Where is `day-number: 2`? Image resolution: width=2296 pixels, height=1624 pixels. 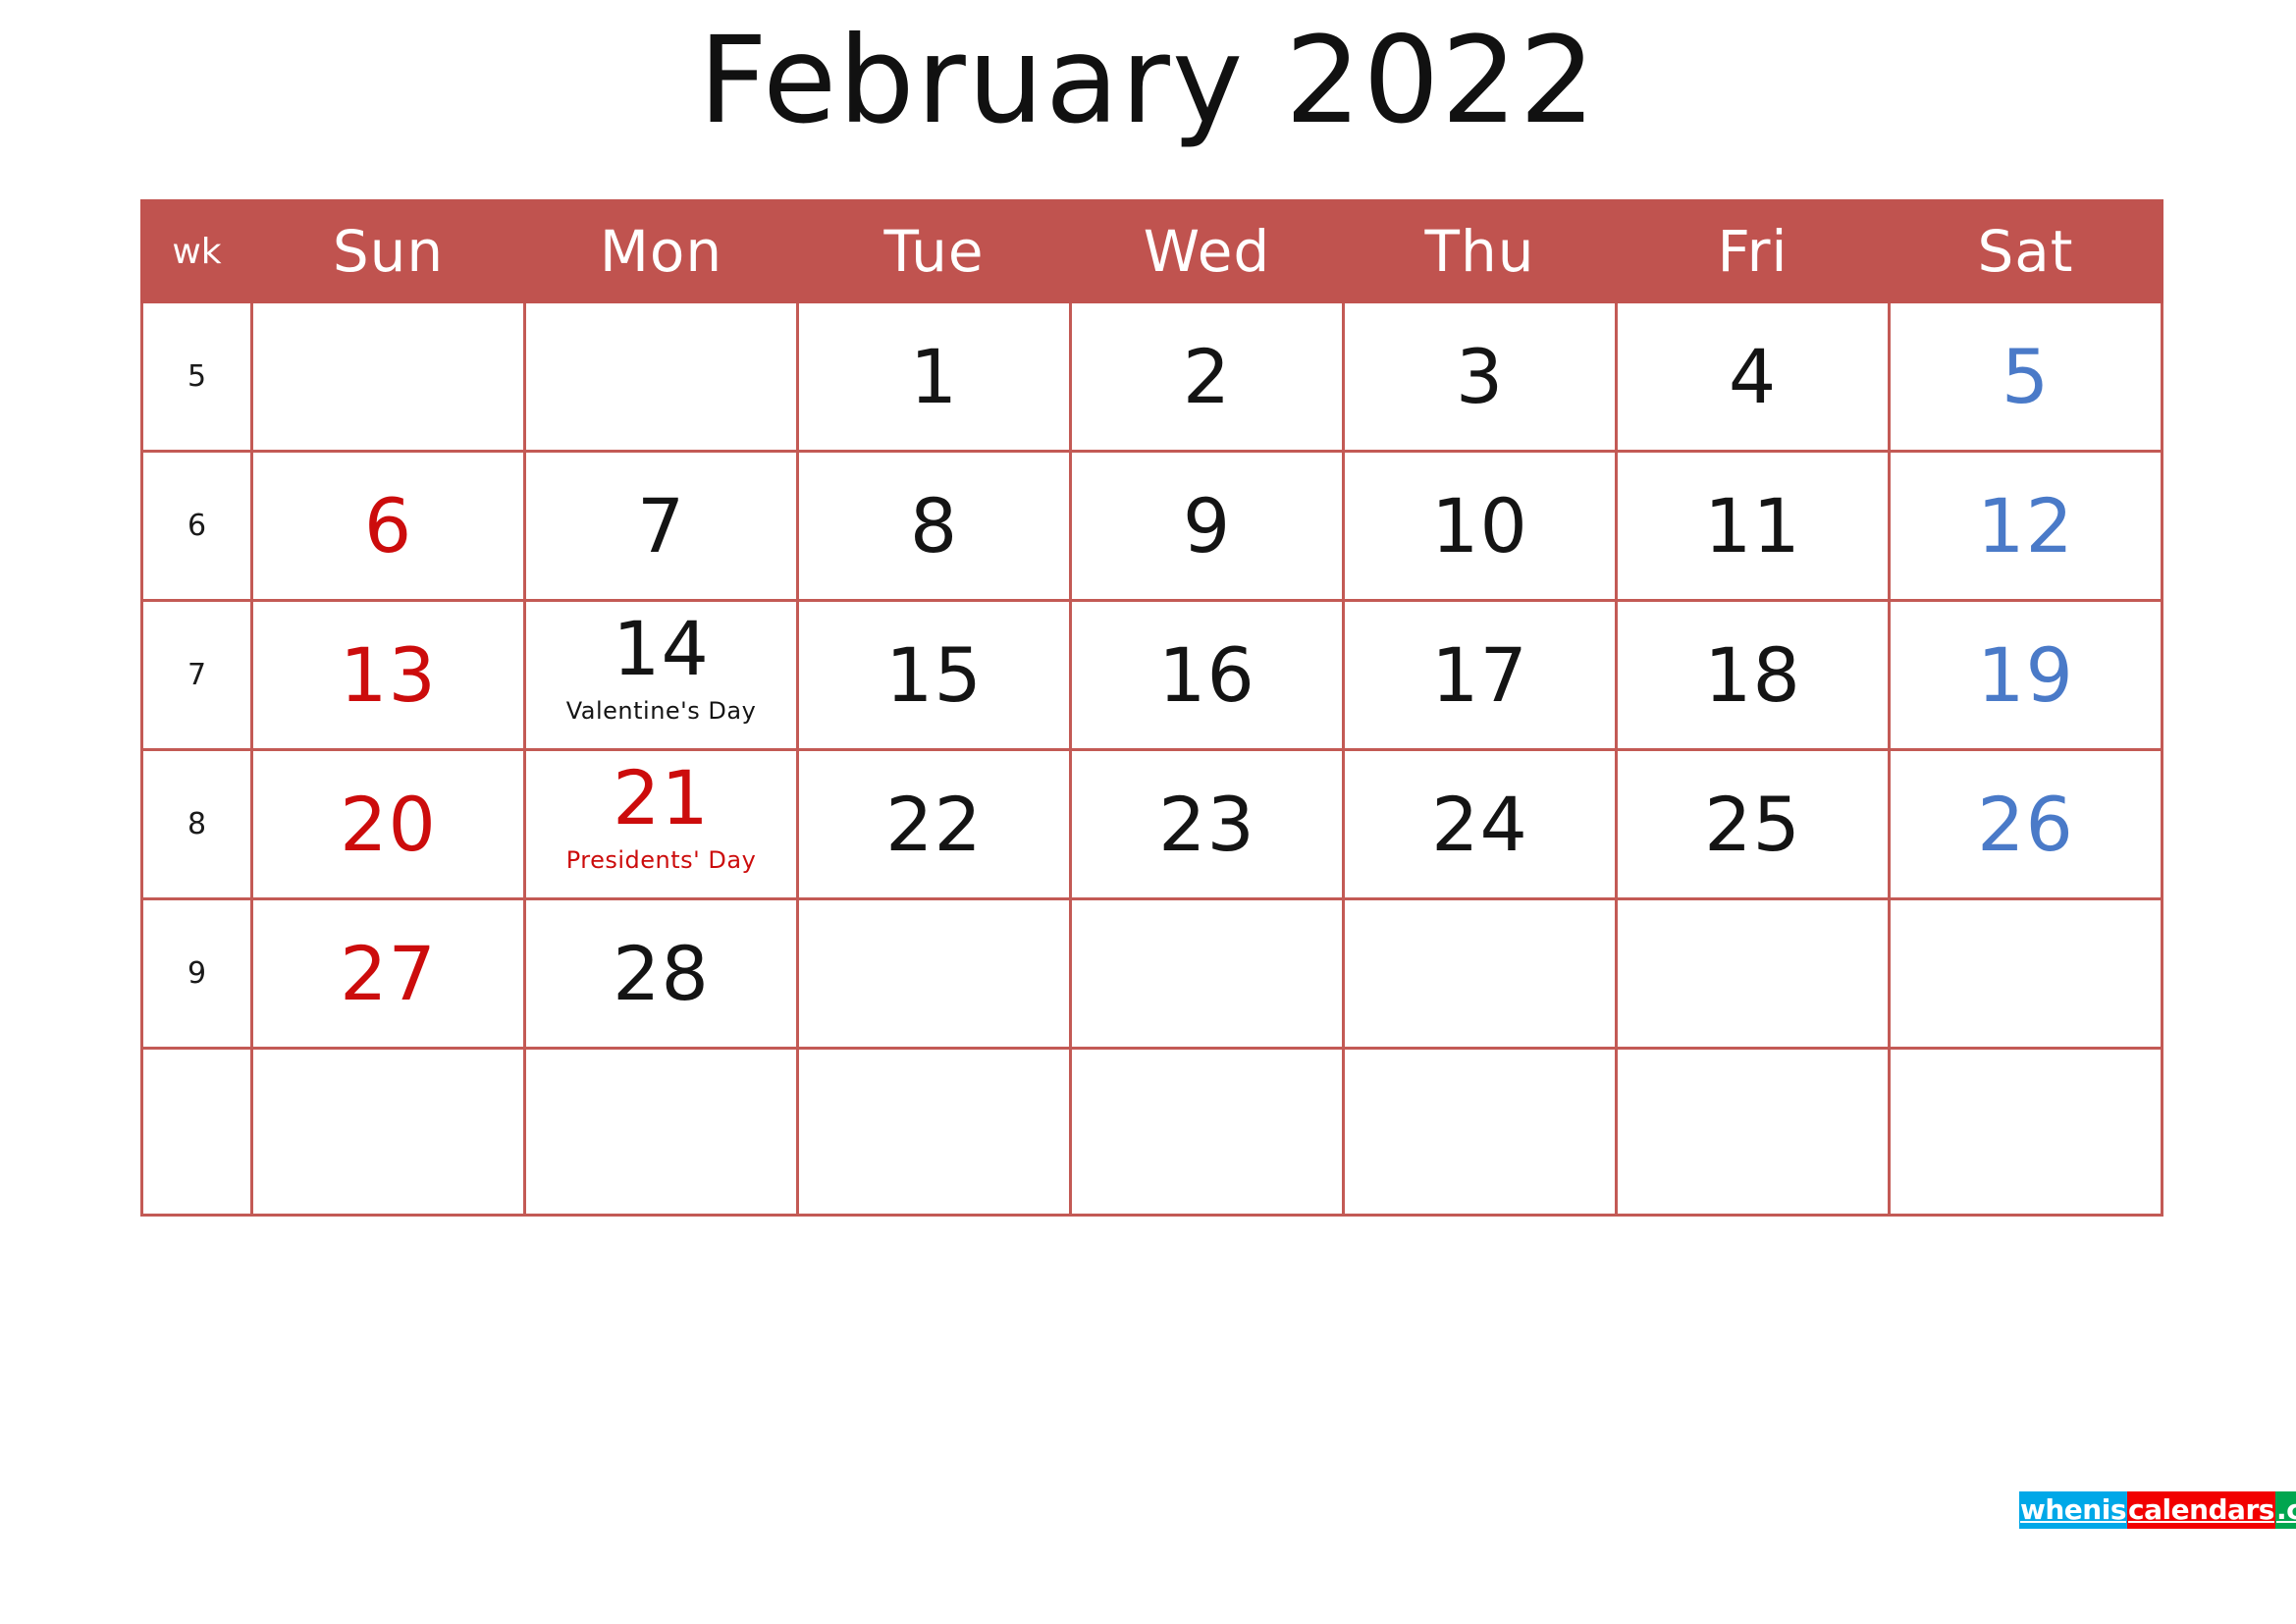
day-number: 2 is located at coordinates (1207, 376).